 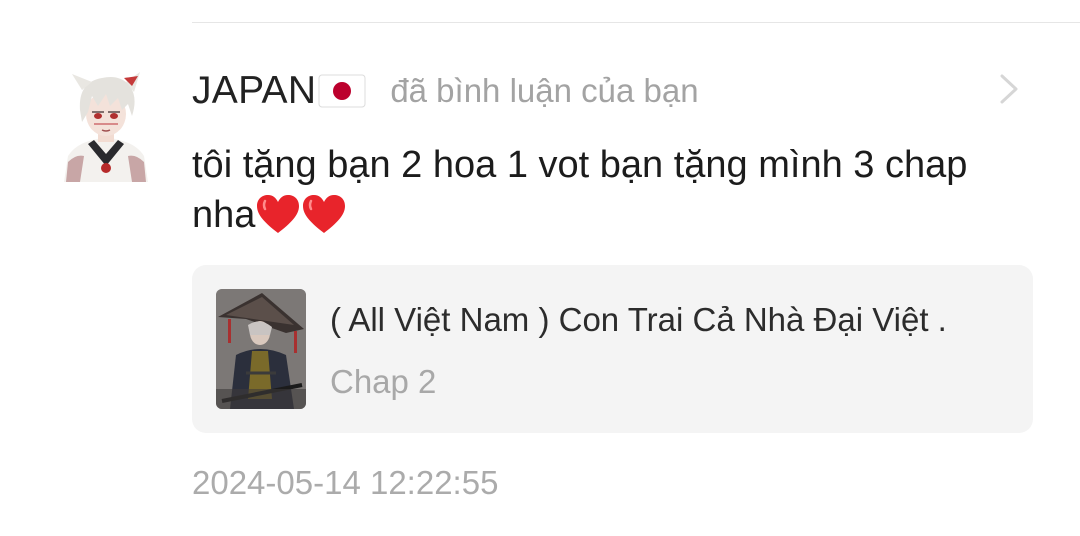 What do you see at coordinates (544, 90) in the screenshot?
I see `action-text: đã bình luận của bạn` at bounding box center [544, 90].